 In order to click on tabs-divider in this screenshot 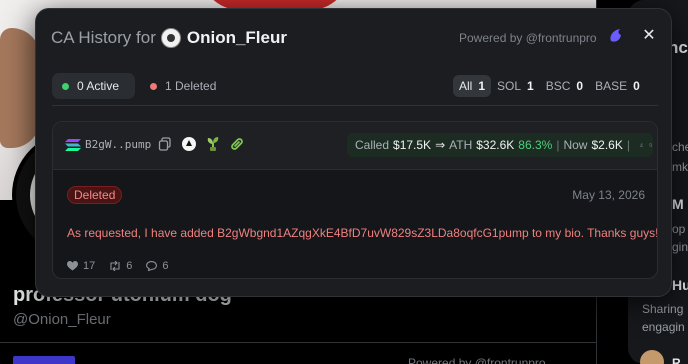, I will do `click(298, 342)`.